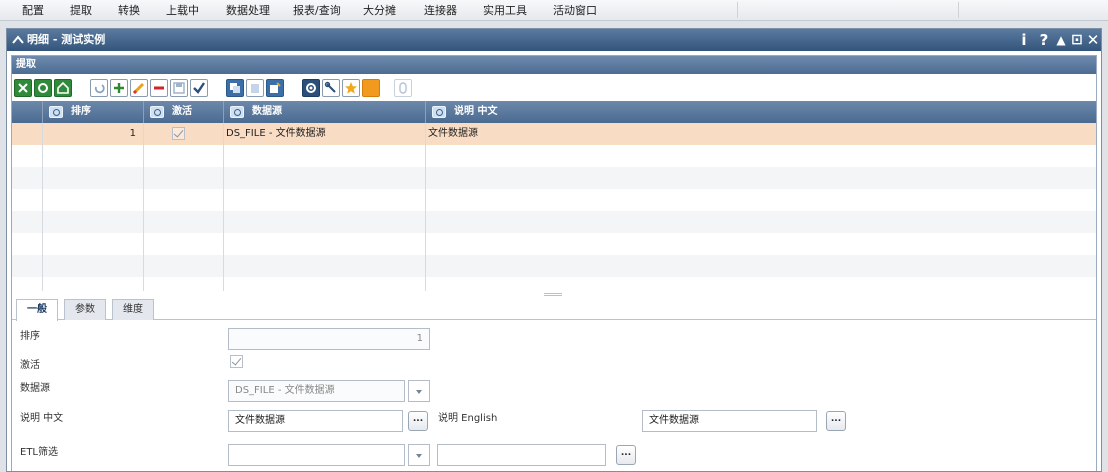 This screenshot has height=472, width=1108. Describe the element at coordinates (1061, 40) in the screenshot. I see `collapse-icon: ▲` at that location.